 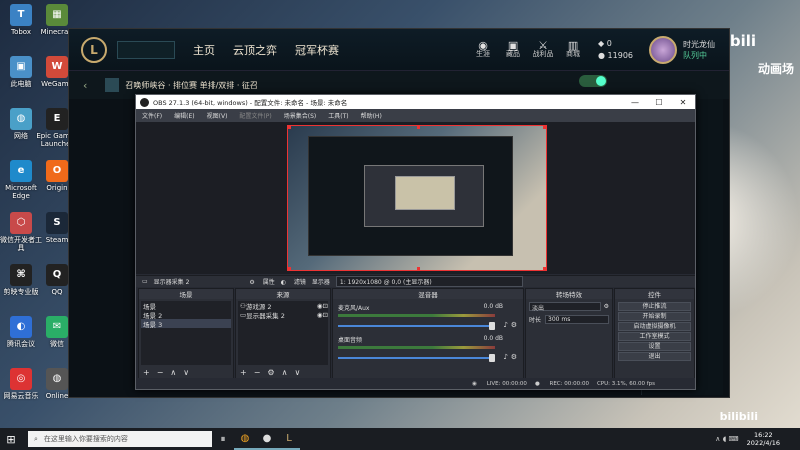 What do you see at coordinates (146, 49) in the screenshot?
I see `play-button` at bounding box center [146, 49].